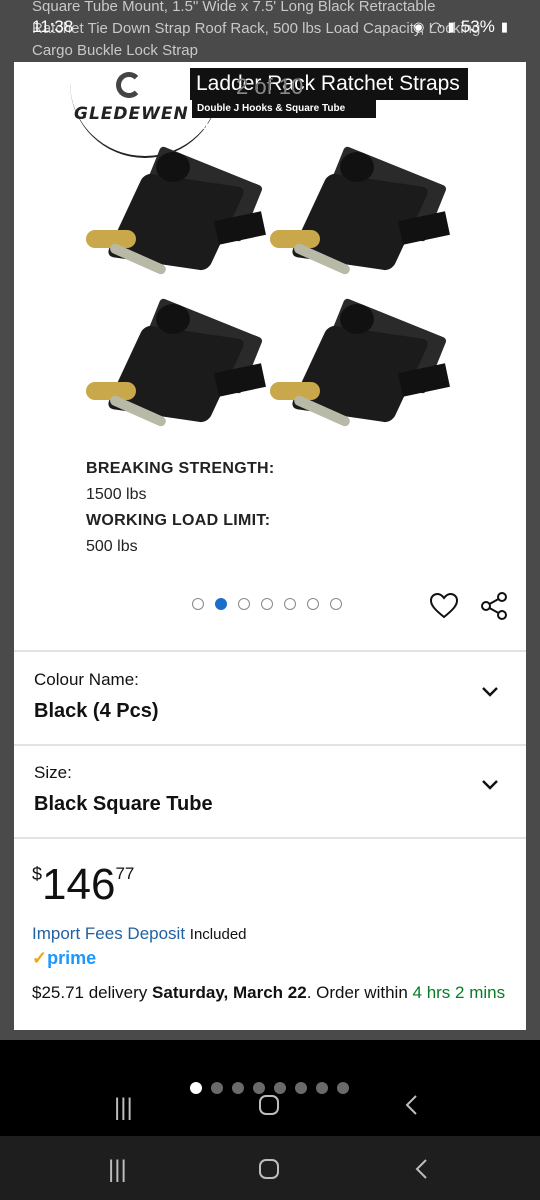 This screenshot has height=1200, width=540. What do you see at coordinates (329, 84) in the screenshot?
I see `image-banner-title: Ladder Rack Ratchet Straps` at bounding box center [329, 84].